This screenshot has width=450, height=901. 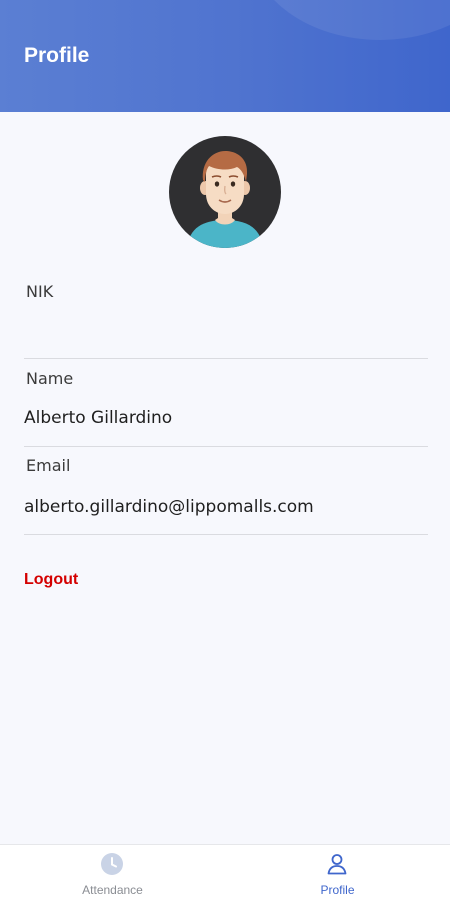 I want to click on name-value: Alberto Gillardino, so click(x=98, y=418).